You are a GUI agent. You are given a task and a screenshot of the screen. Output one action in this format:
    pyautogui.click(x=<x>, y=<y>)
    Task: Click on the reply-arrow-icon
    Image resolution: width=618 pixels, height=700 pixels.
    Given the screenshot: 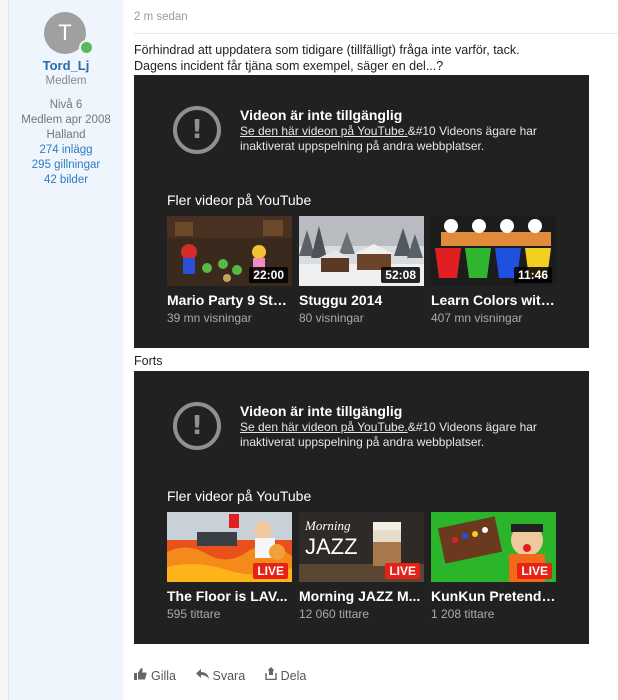 What is the action you would take?
    pyautogui.click(x=202, y=675)
    